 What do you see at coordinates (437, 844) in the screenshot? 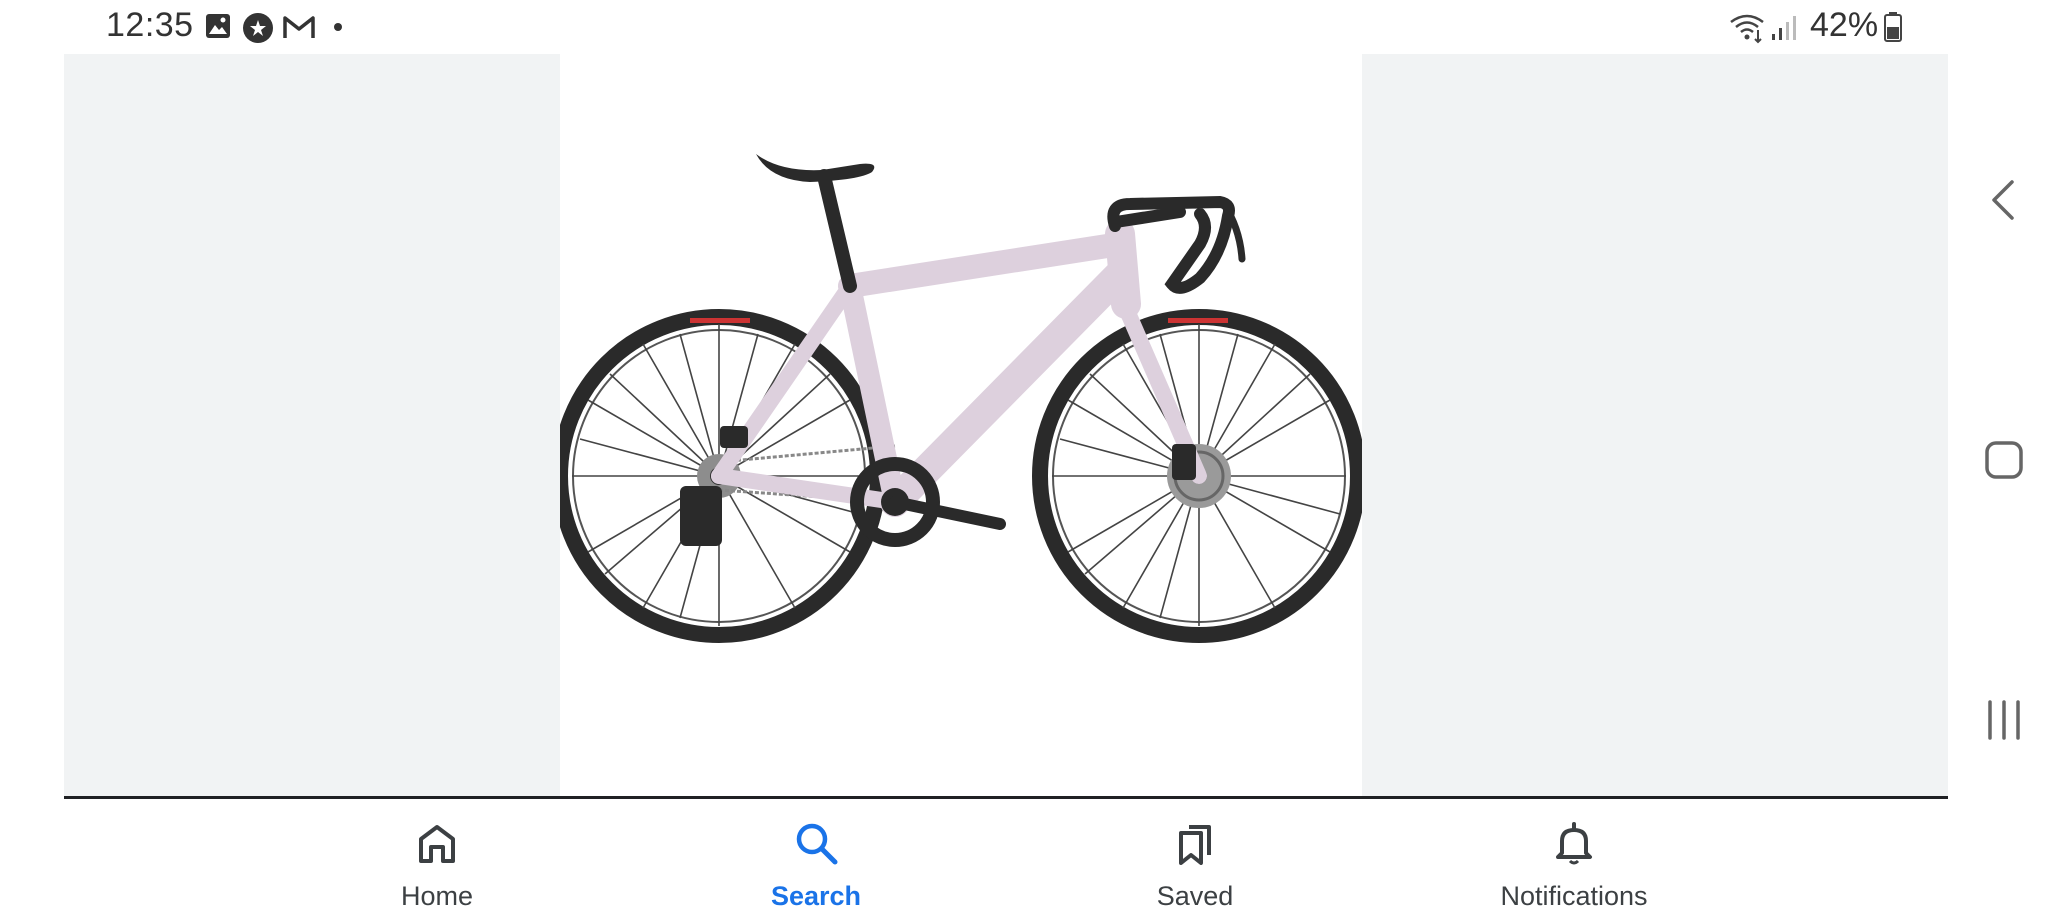
I see `home-icon` at bounding box center [437, 844].